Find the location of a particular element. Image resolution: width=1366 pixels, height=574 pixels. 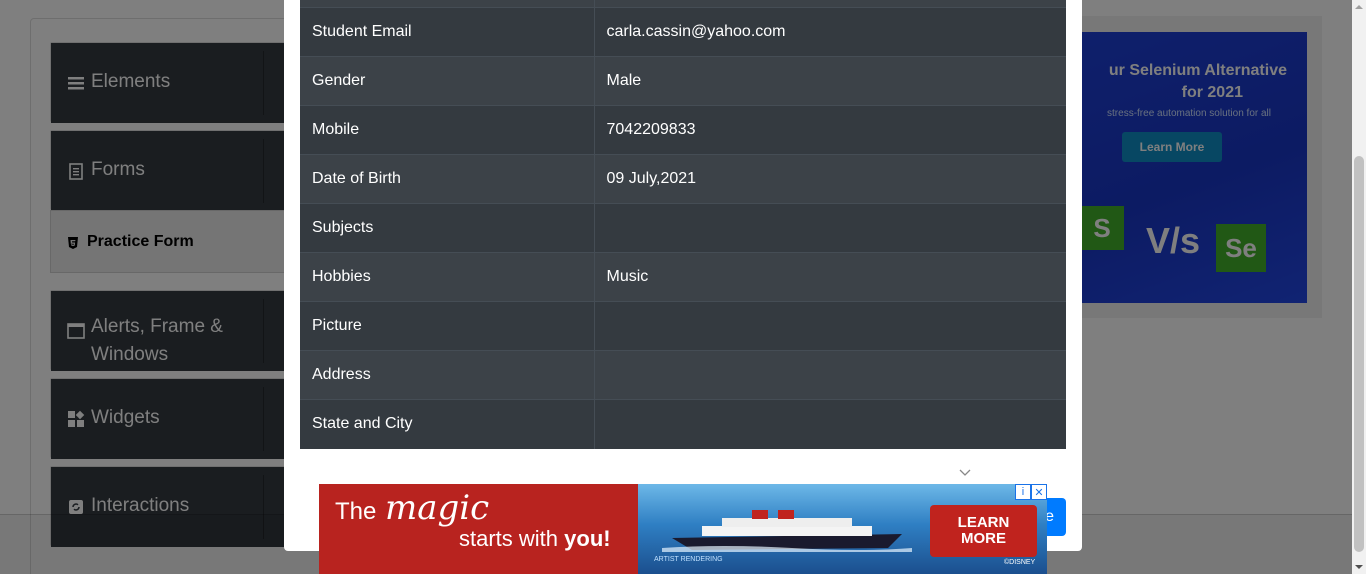

page-scrollbar is located at coordinates (1359, 287).